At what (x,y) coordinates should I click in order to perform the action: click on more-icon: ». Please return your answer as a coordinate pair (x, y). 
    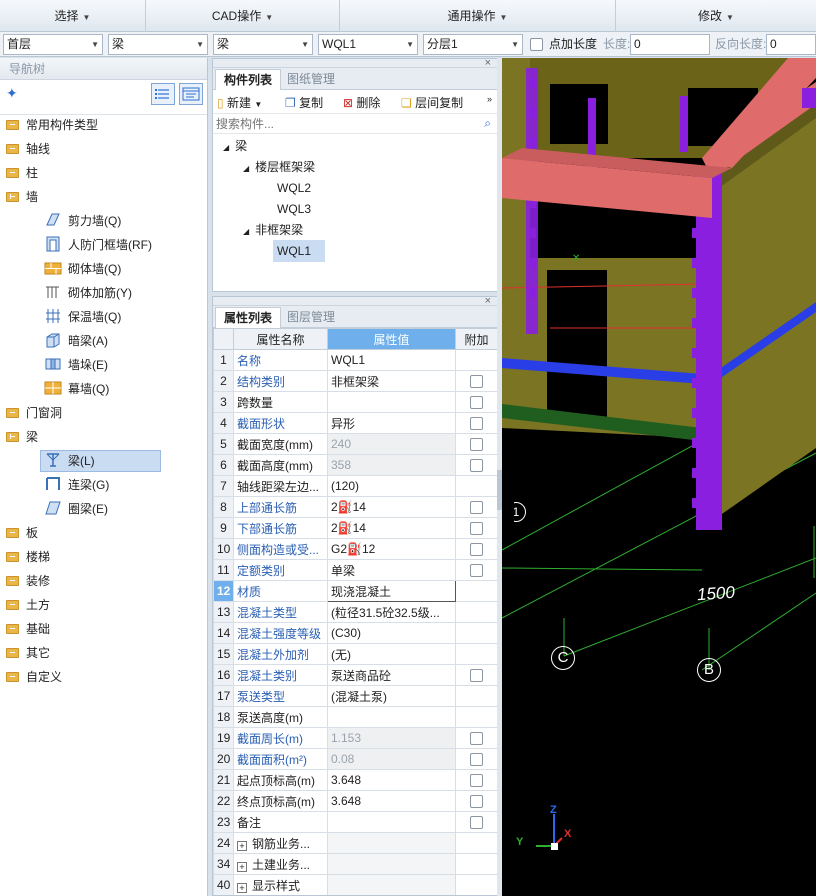
    Looking at the image, I should click on (489, 99).